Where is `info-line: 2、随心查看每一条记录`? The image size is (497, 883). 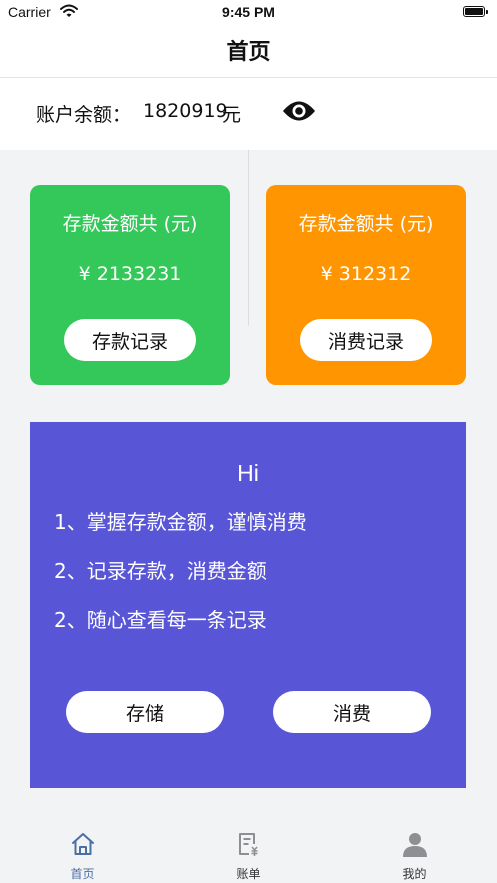
info-line: 2、随心查看每一条记录 is located at coordinates (160, 620).